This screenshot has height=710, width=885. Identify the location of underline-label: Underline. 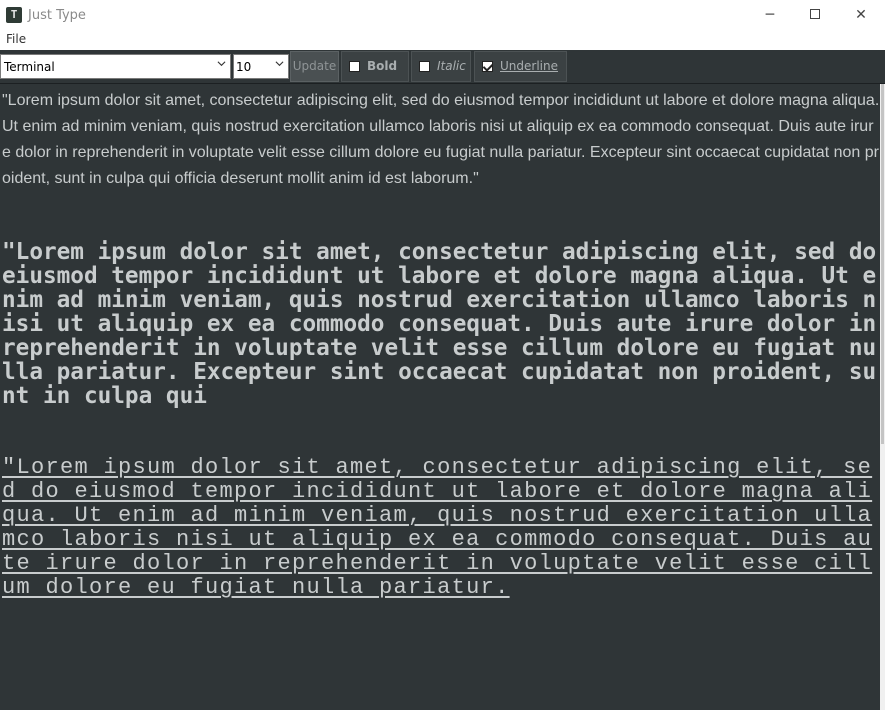
(529, 66).